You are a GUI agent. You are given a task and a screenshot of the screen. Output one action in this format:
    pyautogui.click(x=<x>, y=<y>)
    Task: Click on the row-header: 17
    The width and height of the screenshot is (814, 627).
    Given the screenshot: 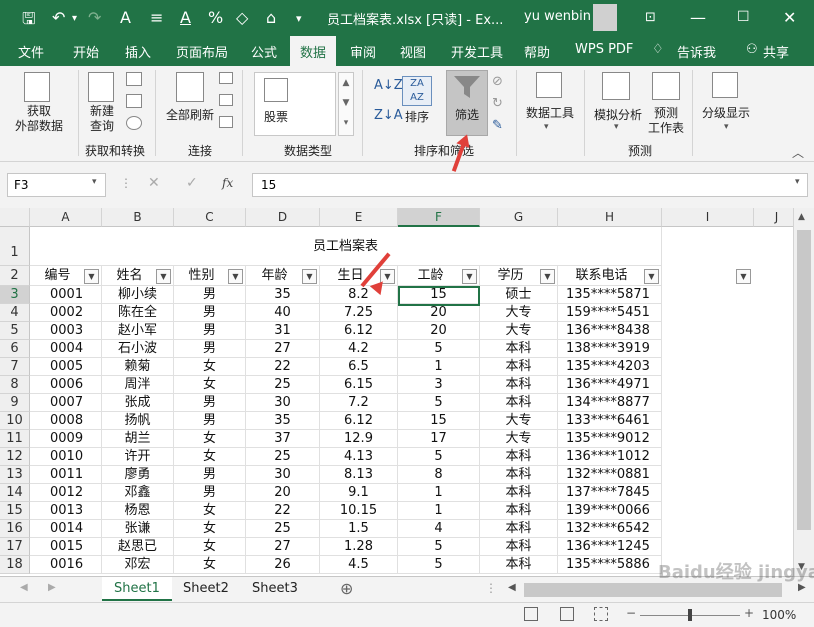 What is the action you would take?
    pyautogui.click(x=15, y=547)
    